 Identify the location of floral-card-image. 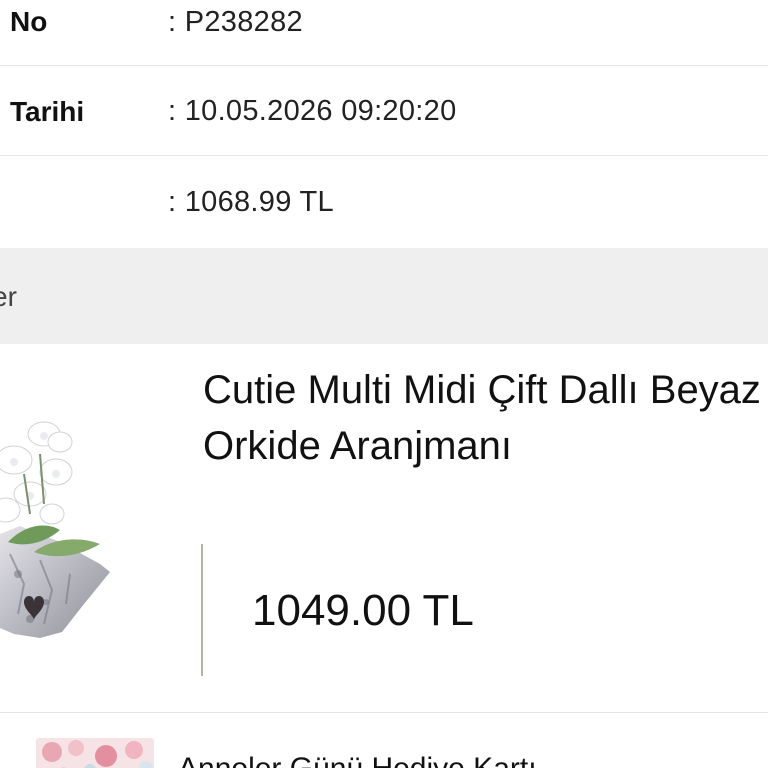
(95, 753).